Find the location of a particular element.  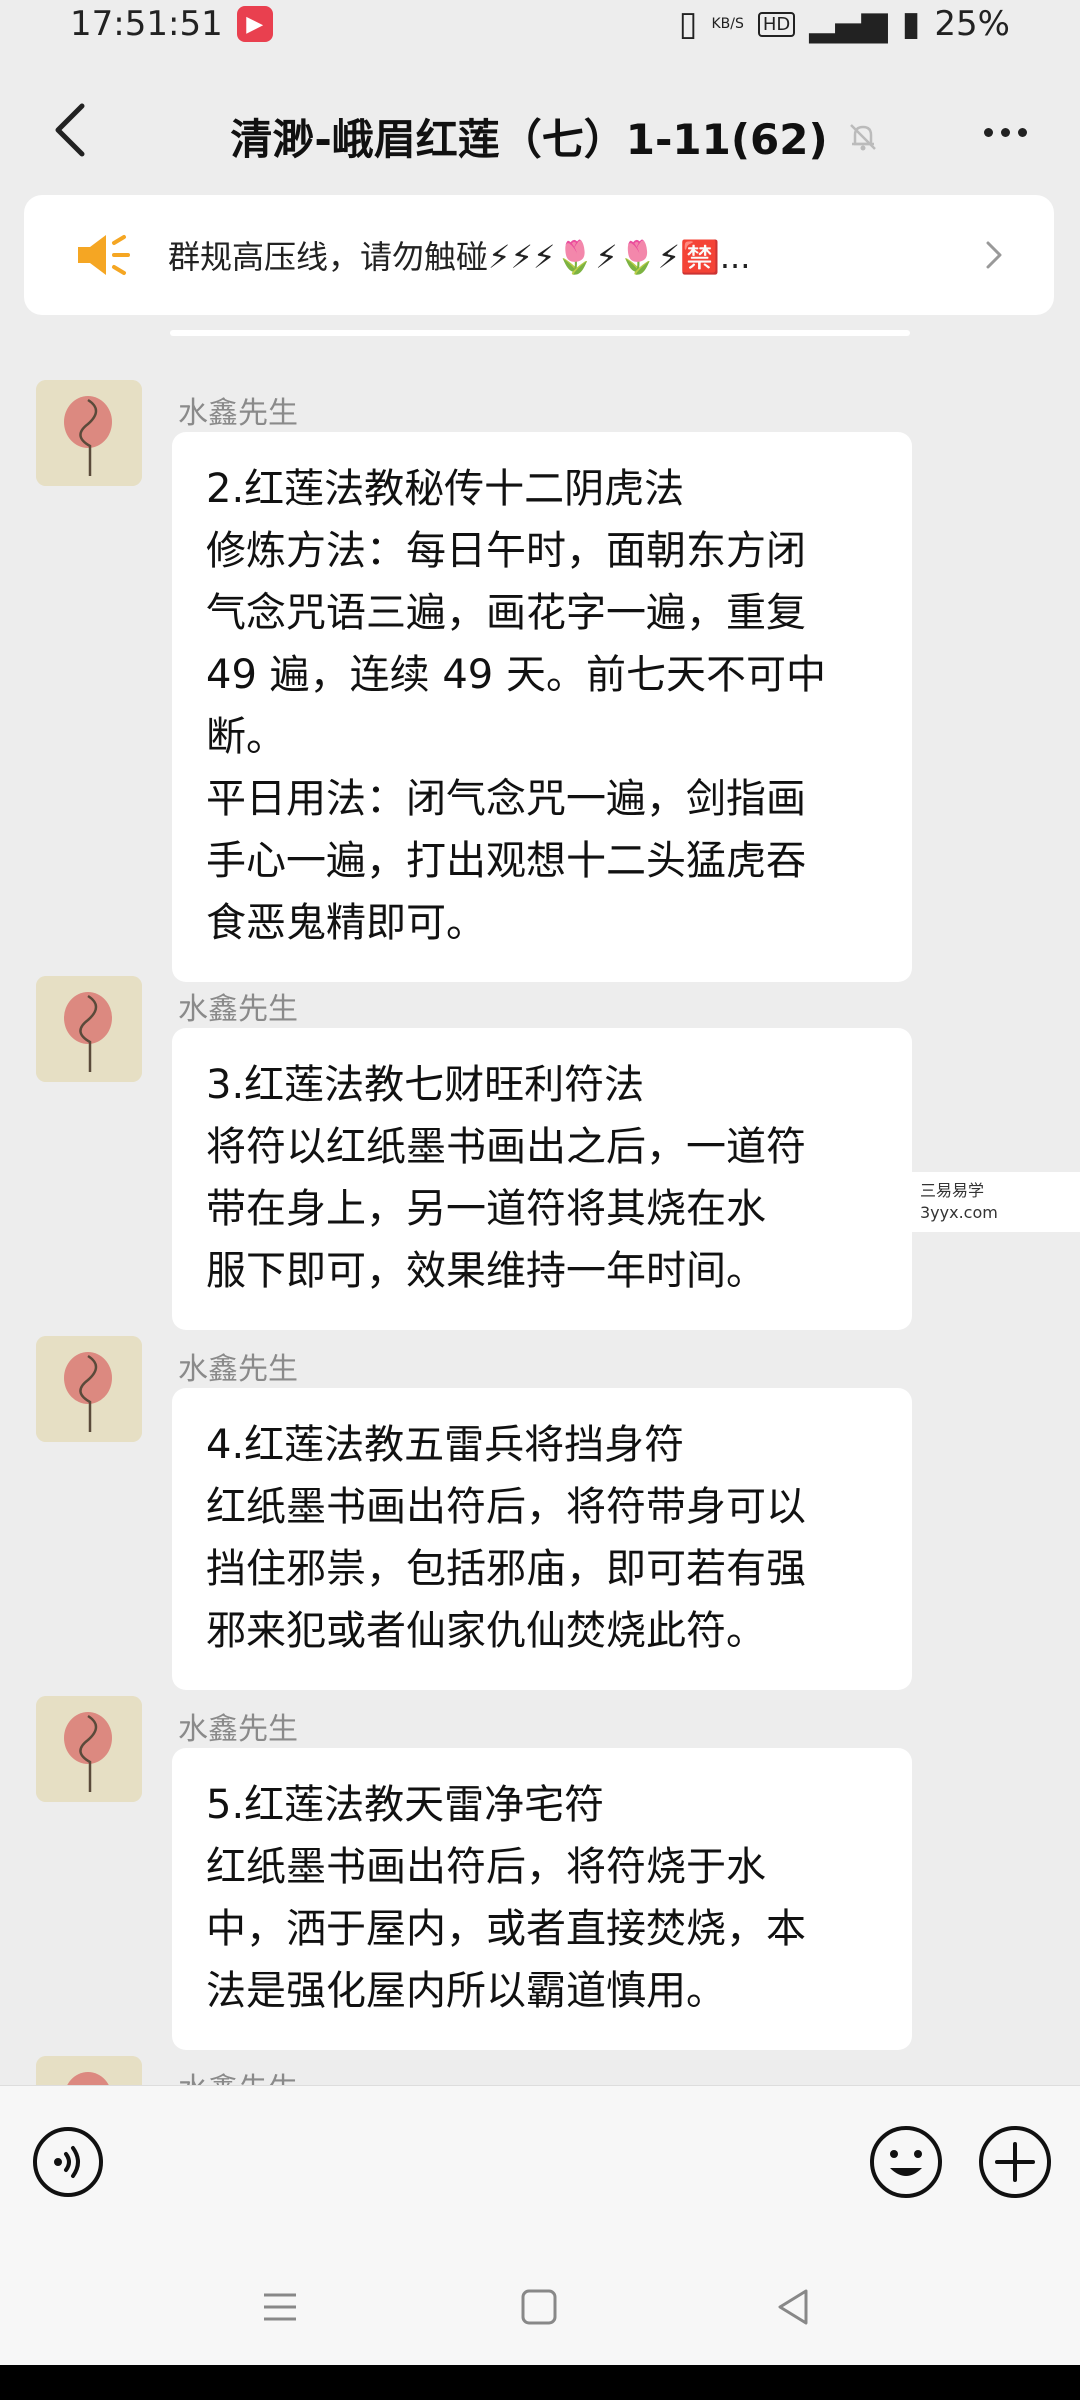

message-line: 中，洒于屋内，或者直接焚烧，本 is located at coordinates (506, 1929).